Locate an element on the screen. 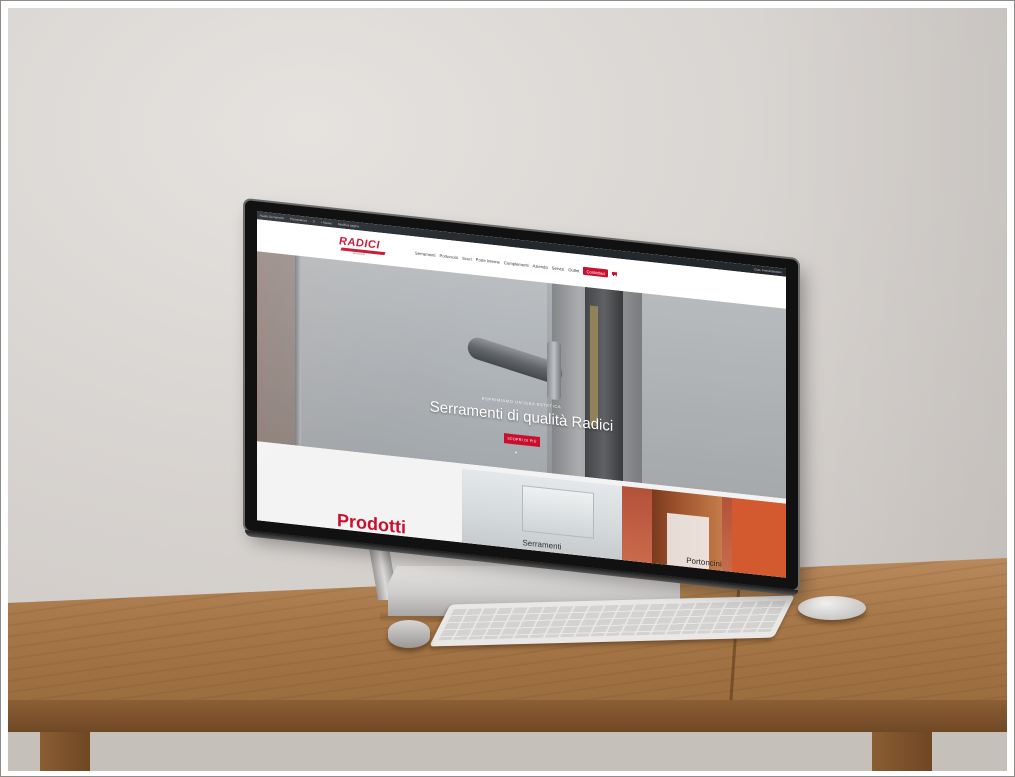 This screenshot has height=777, width=1015. mouse is located at coordinates (832, 608).